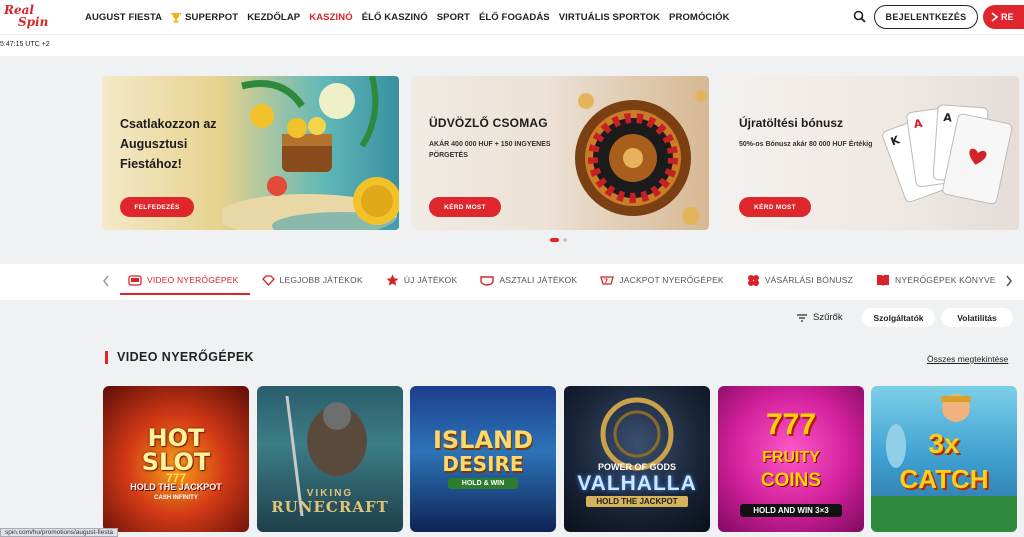 The image size is (1024, 537). What do you see at coordinates (312, 280) in the screenshot?
I see `category-best-games: LEGJOBB JÁTÉKOK` at bounding box center [312, 280].